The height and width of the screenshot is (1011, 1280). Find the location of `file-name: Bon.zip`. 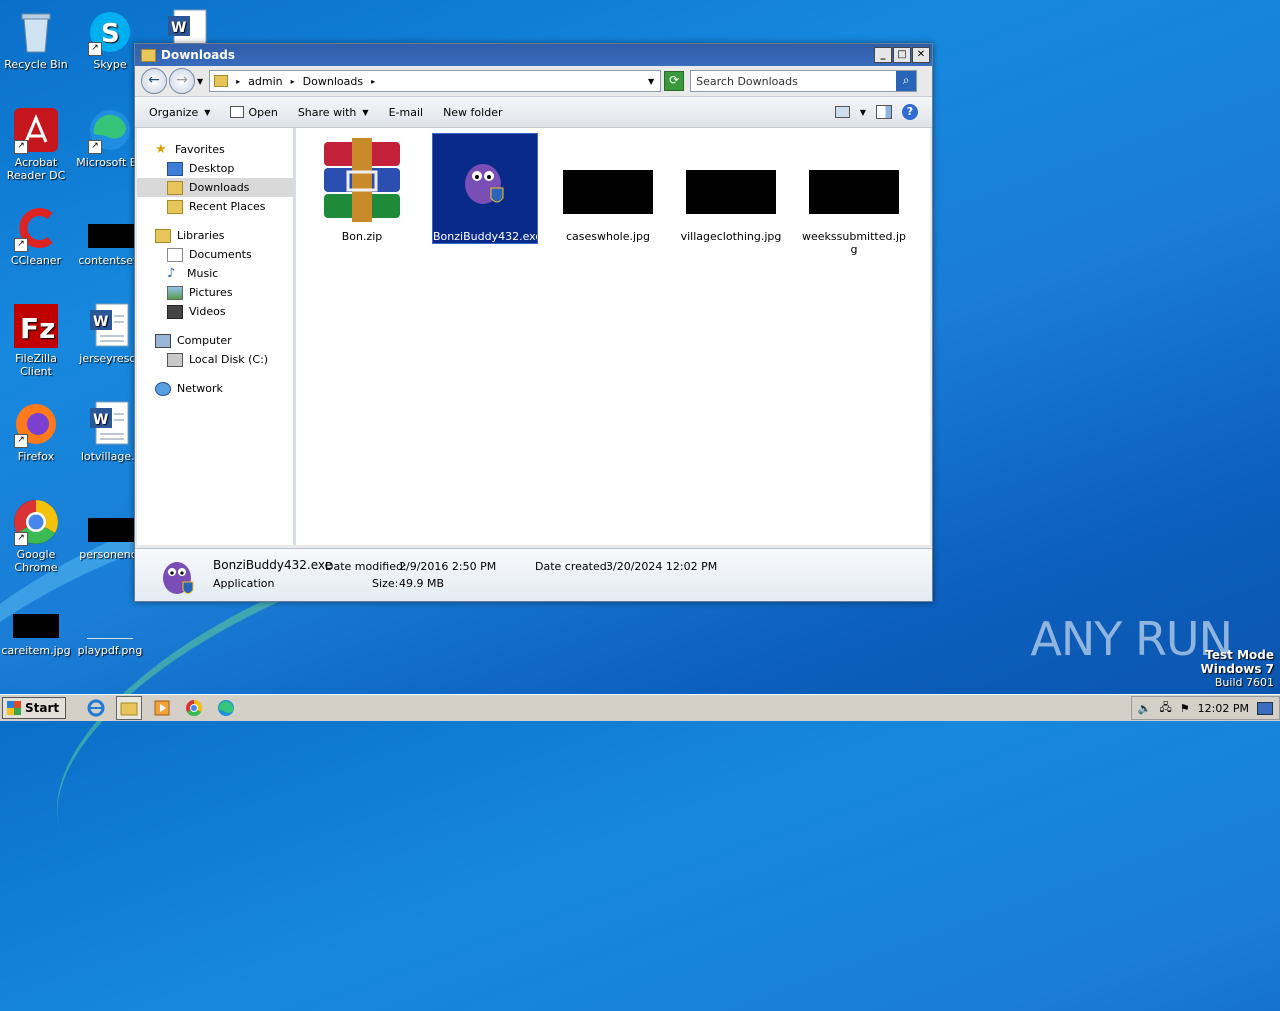

file-name: Bon.zip is located at coordinates (362, 236).